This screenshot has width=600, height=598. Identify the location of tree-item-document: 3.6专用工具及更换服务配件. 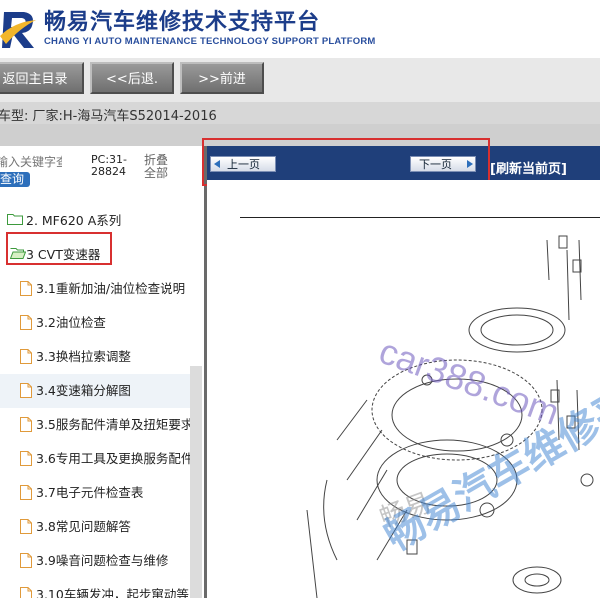
(95, 459).